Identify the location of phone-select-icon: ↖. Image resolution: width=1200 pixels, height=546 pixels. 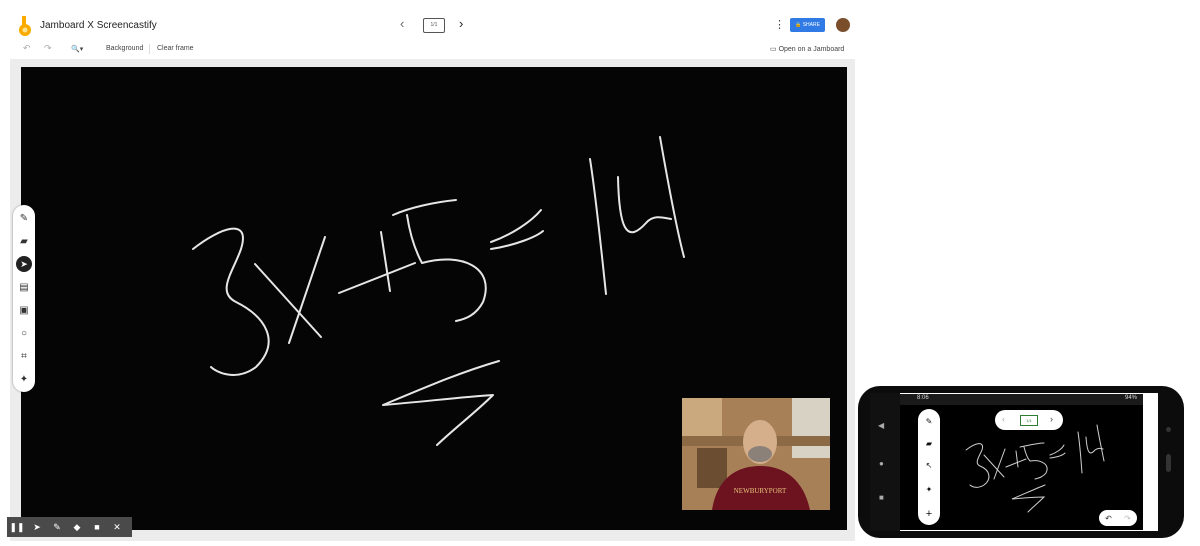
(929, 465).